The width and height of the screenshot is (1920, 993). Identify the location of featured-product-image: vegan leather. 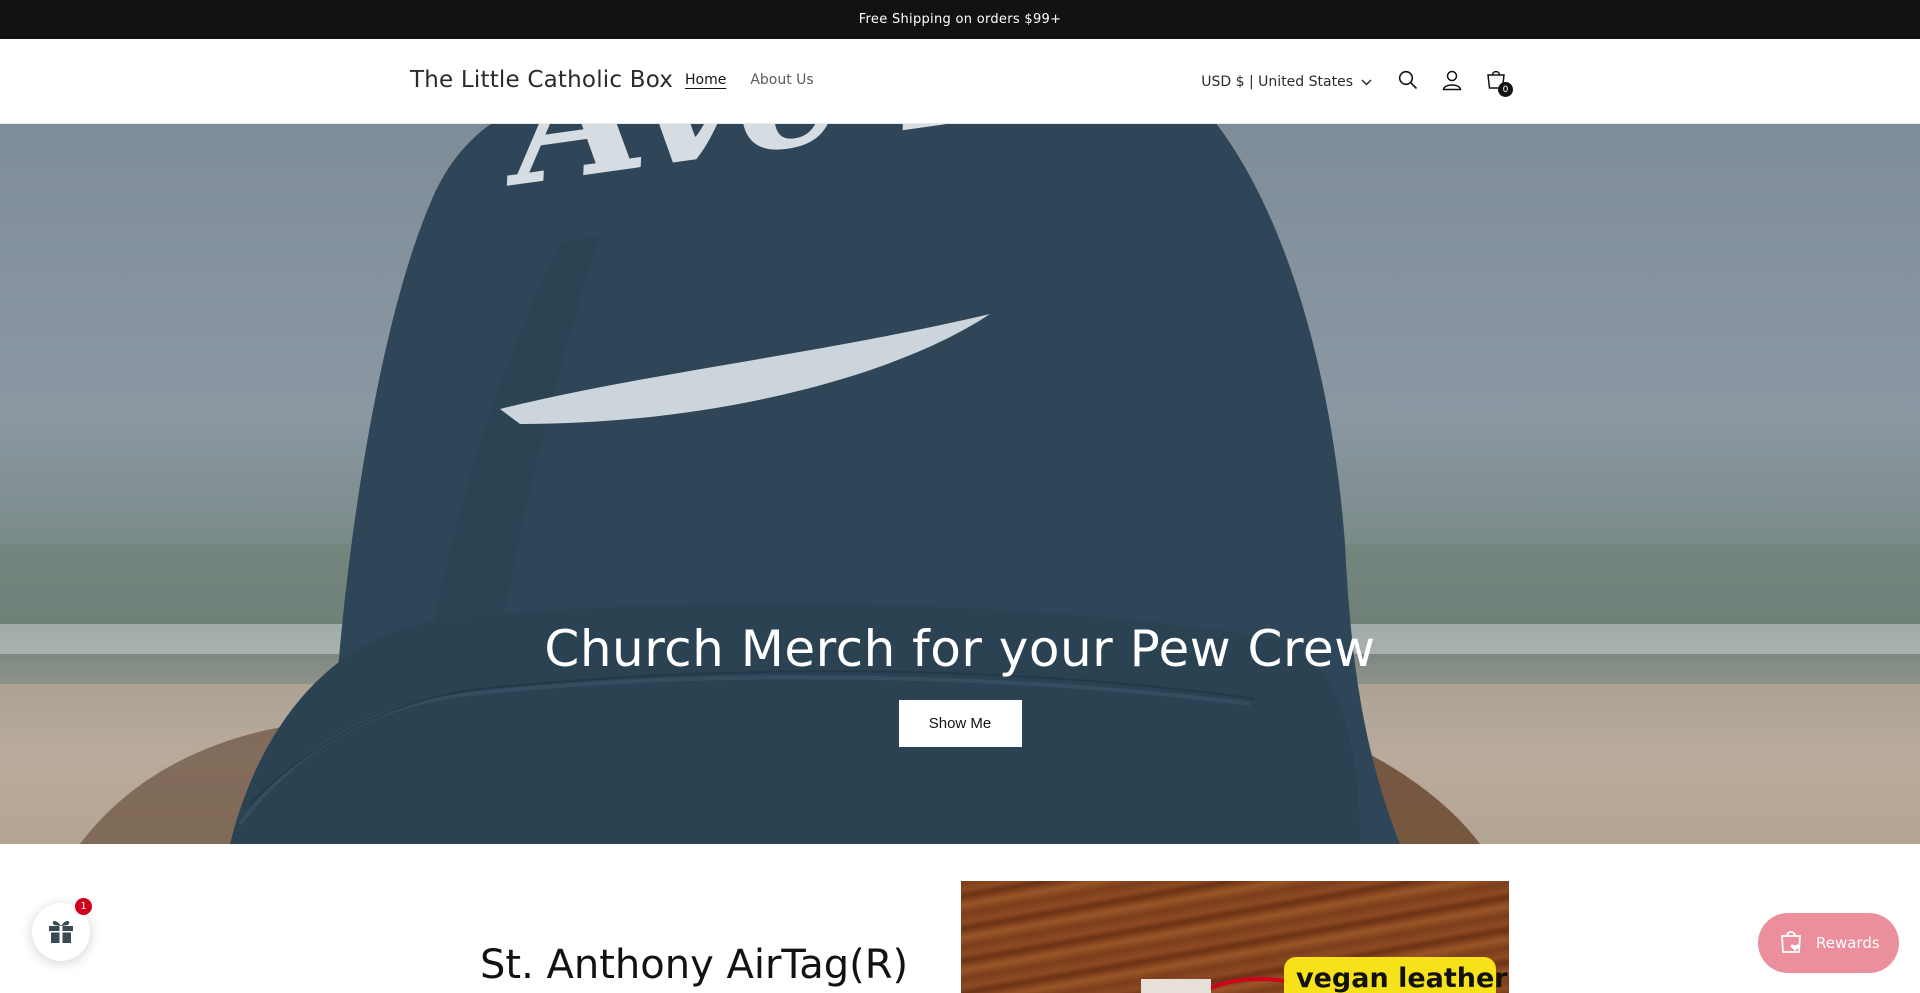
(1235, 937).